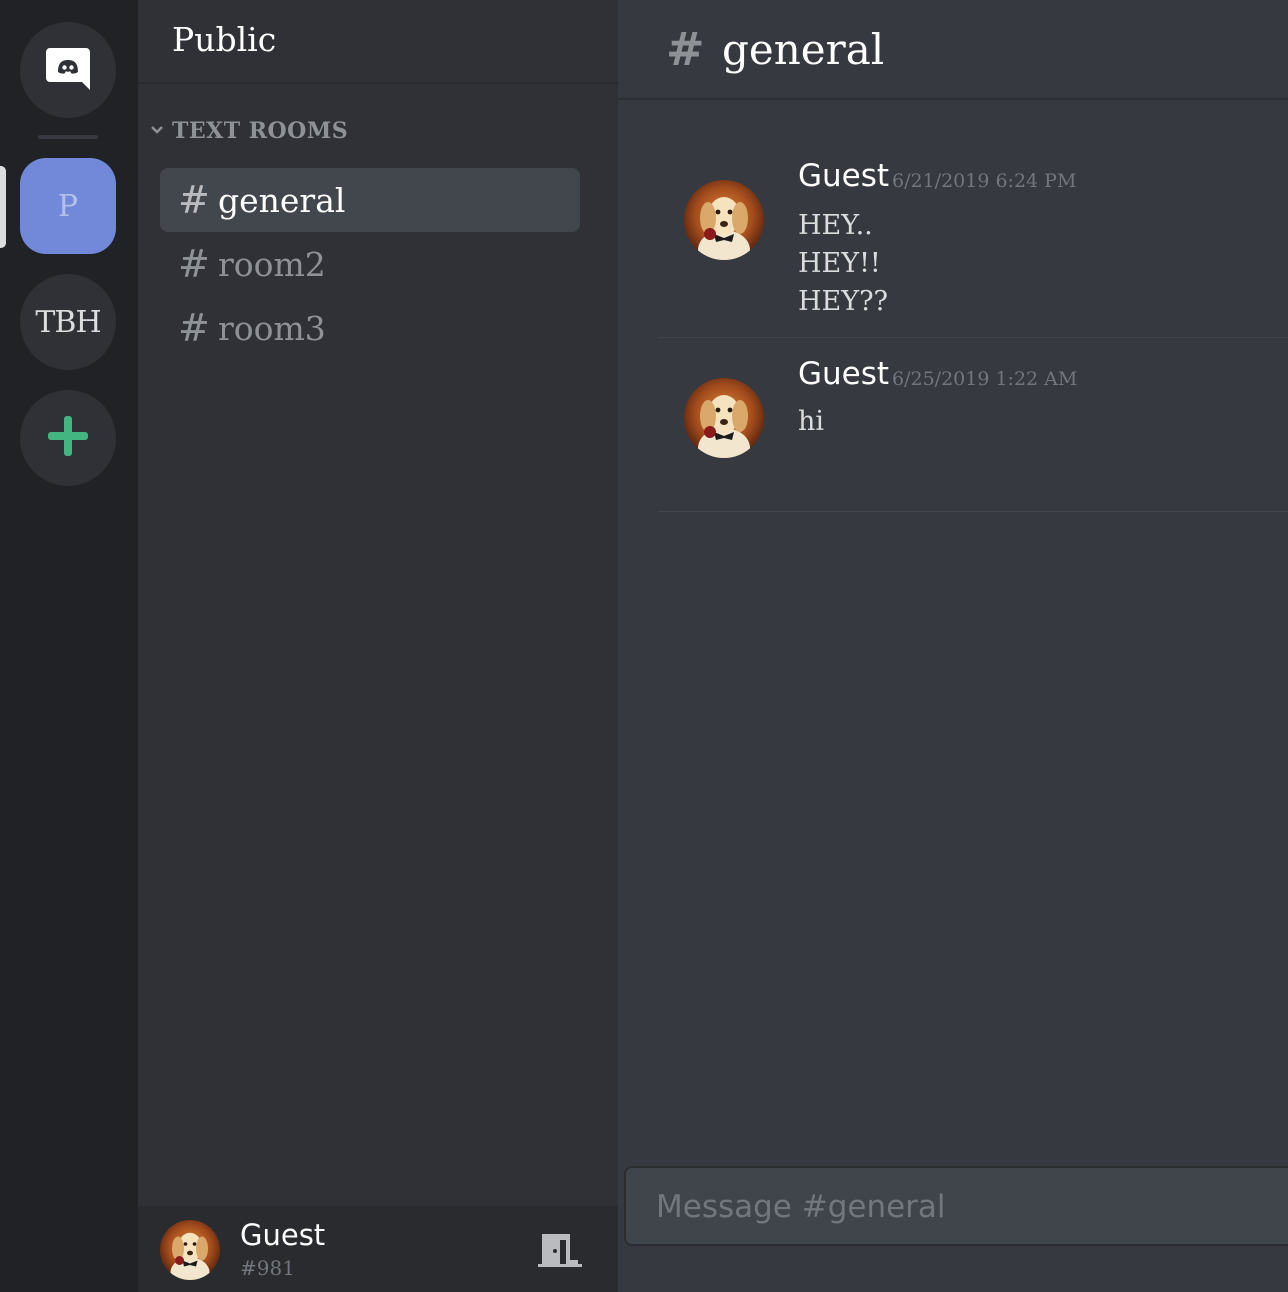  What do you see at coordinates (161, 131) in the screenshot?
I see `chevron-down-icon` at bounding box center [161, 131].